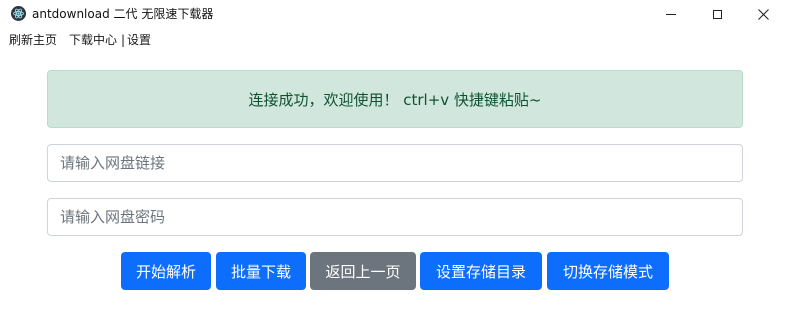 This screenshot has width=789, height=331. Describe the element at coordinates (93, 40) in the screenshot. I see `menu-item-download-center: 下载中心` at that location.